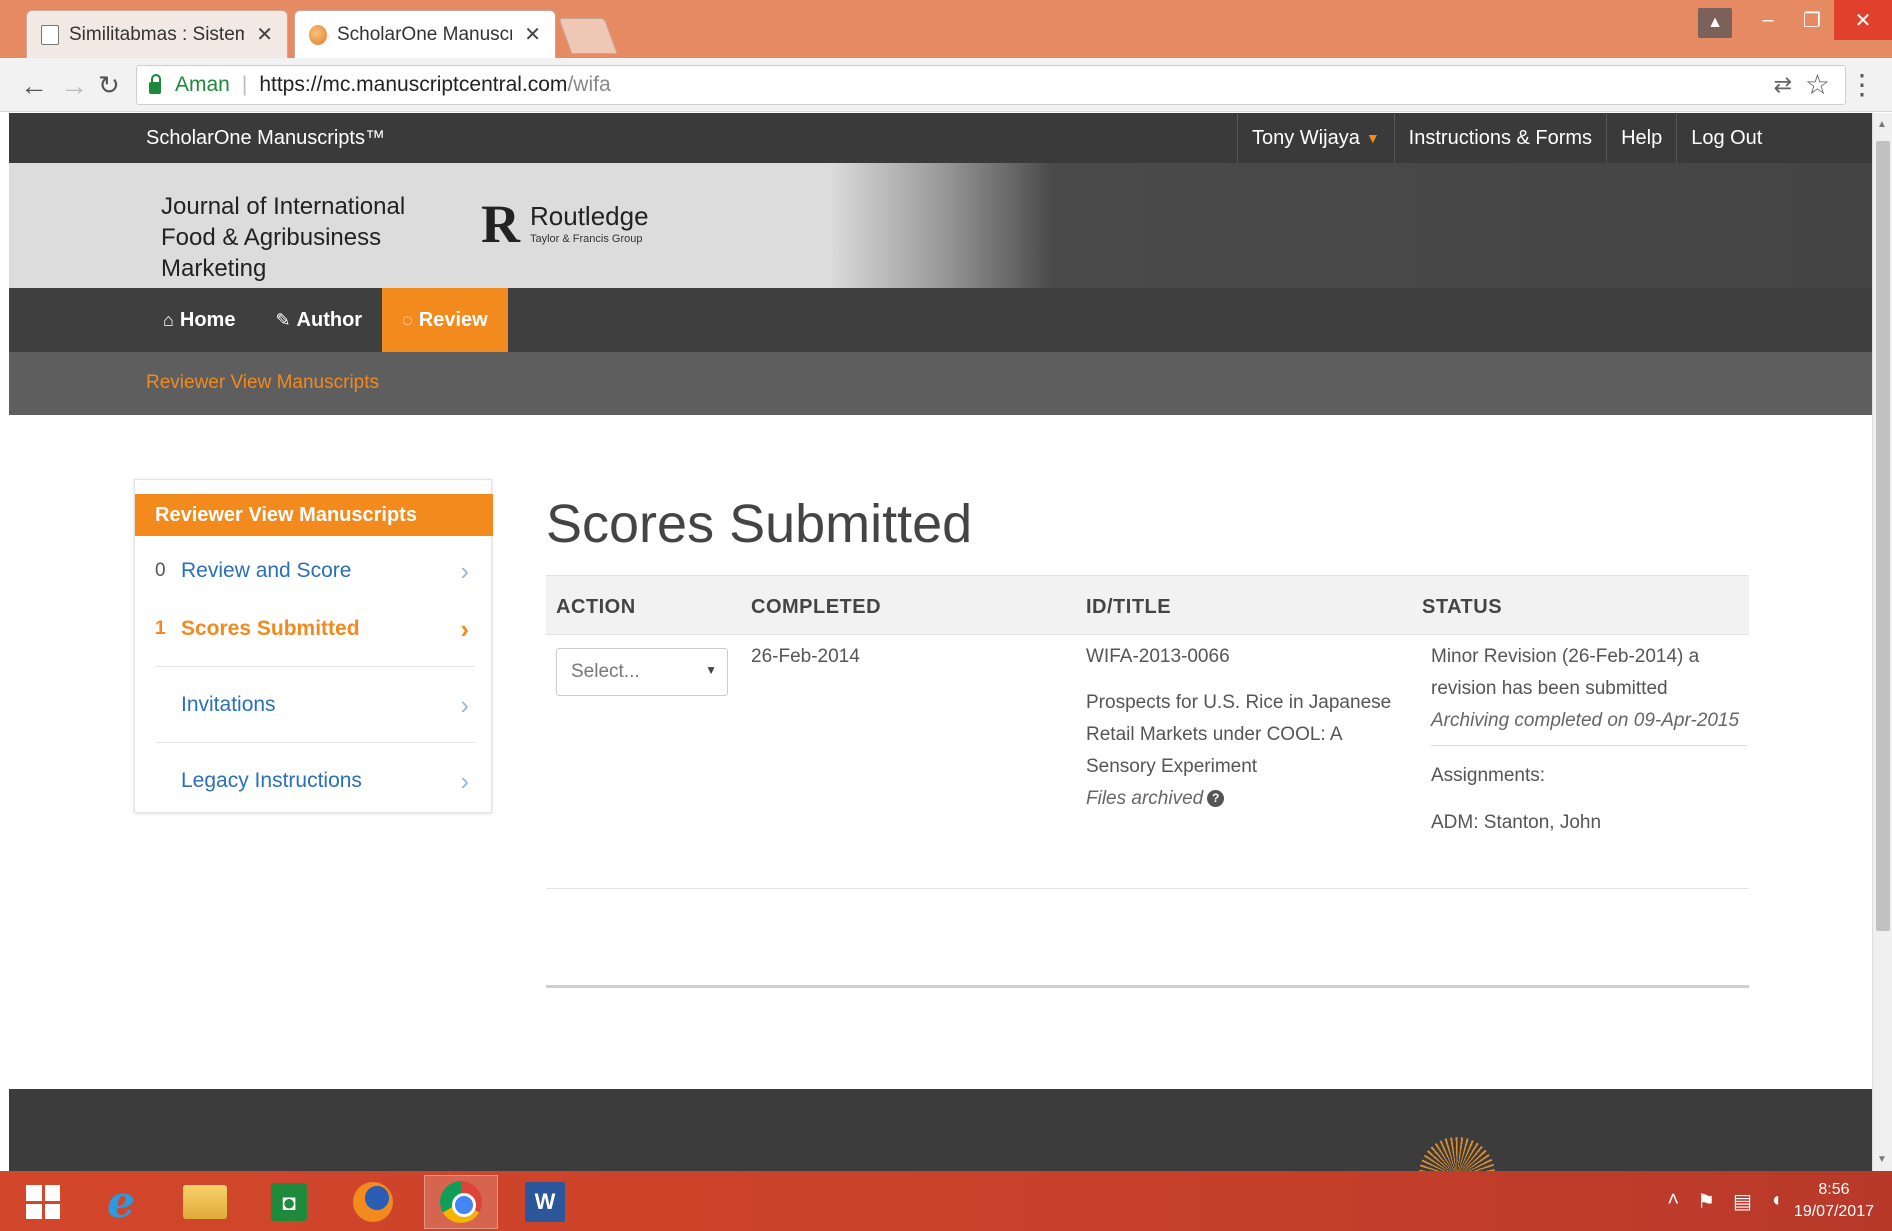  What do you see at coordinates (500, 224) in the screenshot?
I see `routledge-mark: R` at bounding box center [500, 224].